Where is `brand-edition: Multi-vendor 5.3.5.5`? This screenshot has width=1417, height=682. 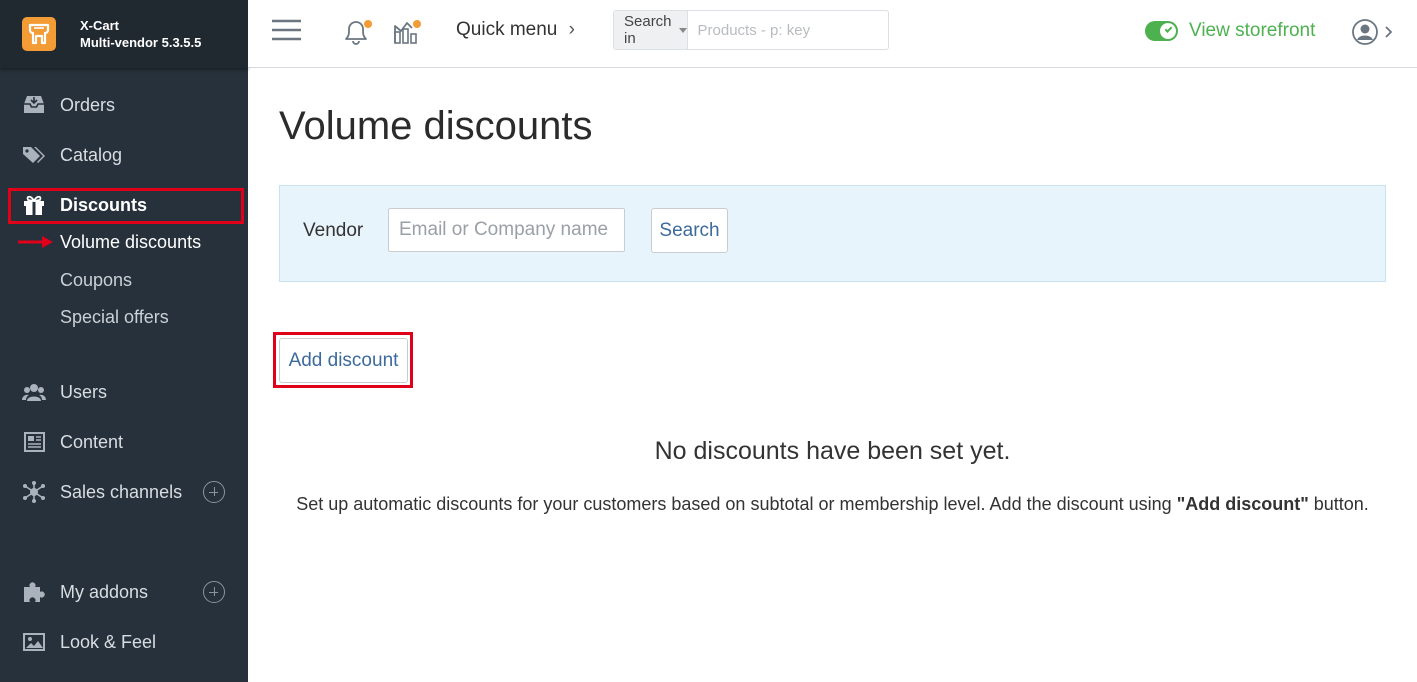 brand-edition: Multi-vendor 5.3.5.5 is located at coordinates (141, 42).